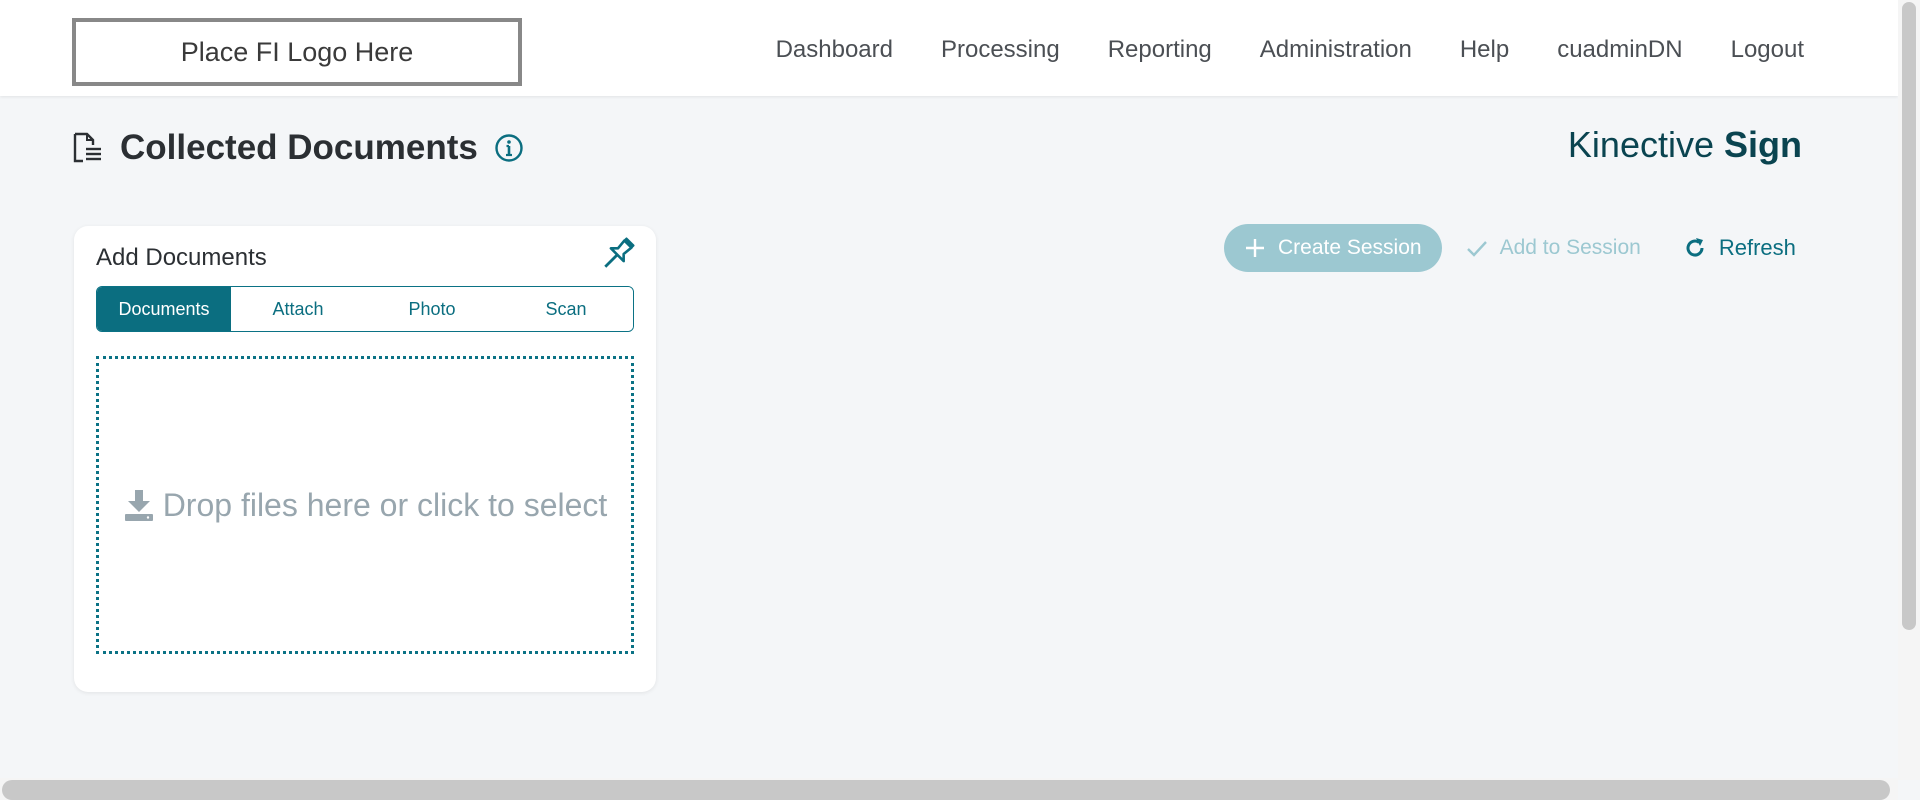  Describe the element at coordinates (1484, 50) in the screenshot. I see `nav-help: Help` at that location.